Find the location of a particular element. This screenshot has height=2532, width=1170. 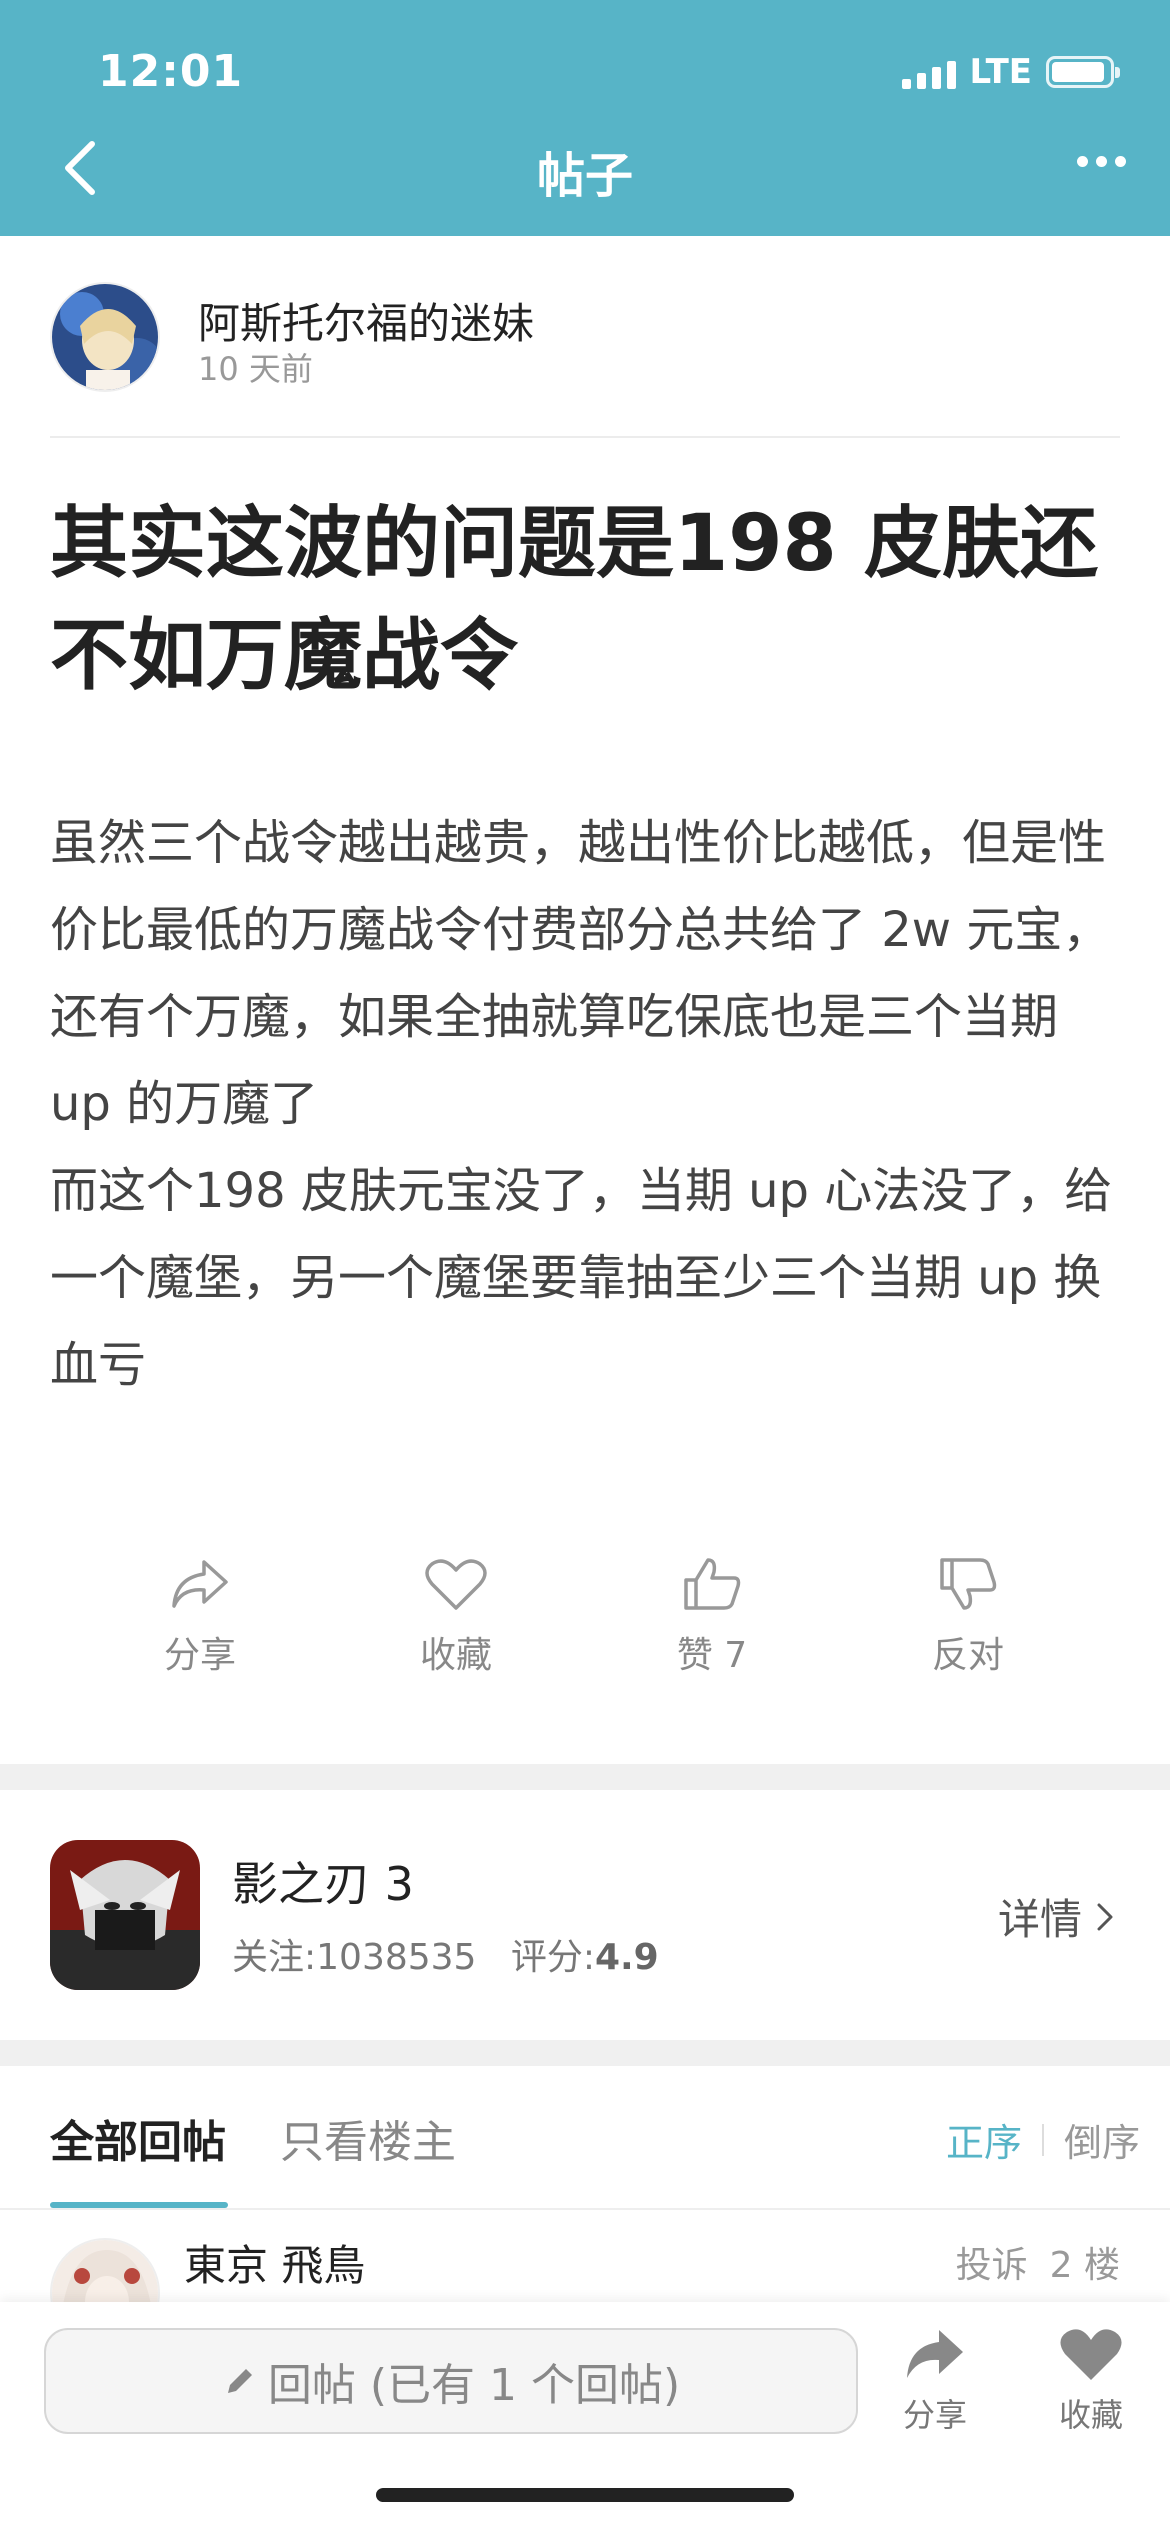

bottom-share-label: 分享 is located at coordinates (934, 2415).